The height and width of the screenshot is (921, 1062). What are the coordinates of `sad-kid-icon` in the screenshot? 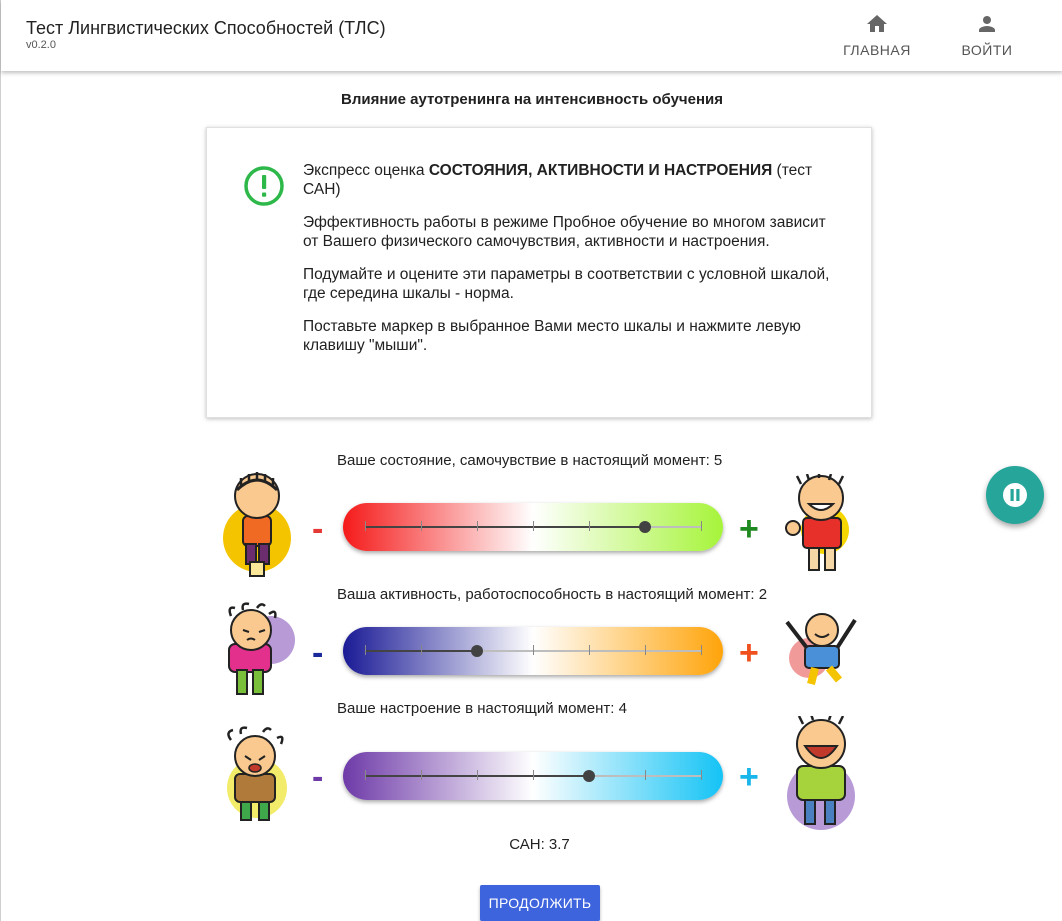 It's located at (257, 524).